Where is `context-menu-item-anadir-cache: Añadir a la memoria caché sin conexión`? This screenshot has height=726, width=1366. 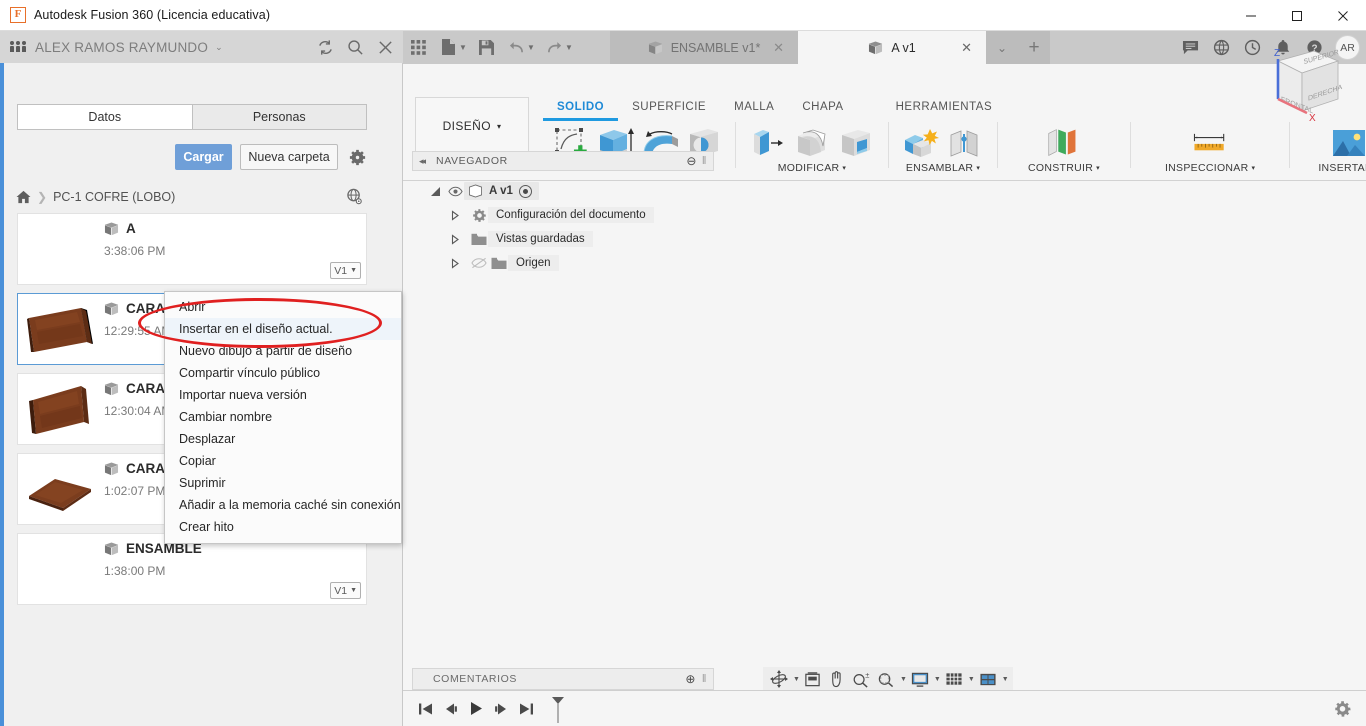
context-menu-item-anadir-cache: Añadir a la memoria caché sin conexión is located at coordinates (283, 505).